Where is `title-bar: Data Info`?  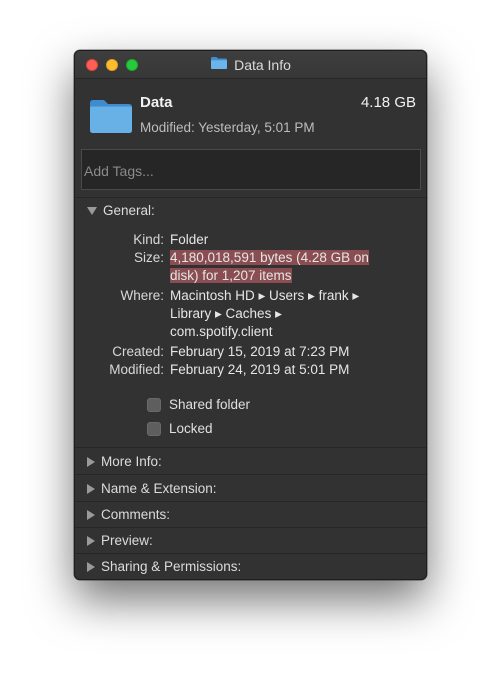
title-bar: Data Info is located at coordinates (250, 65).